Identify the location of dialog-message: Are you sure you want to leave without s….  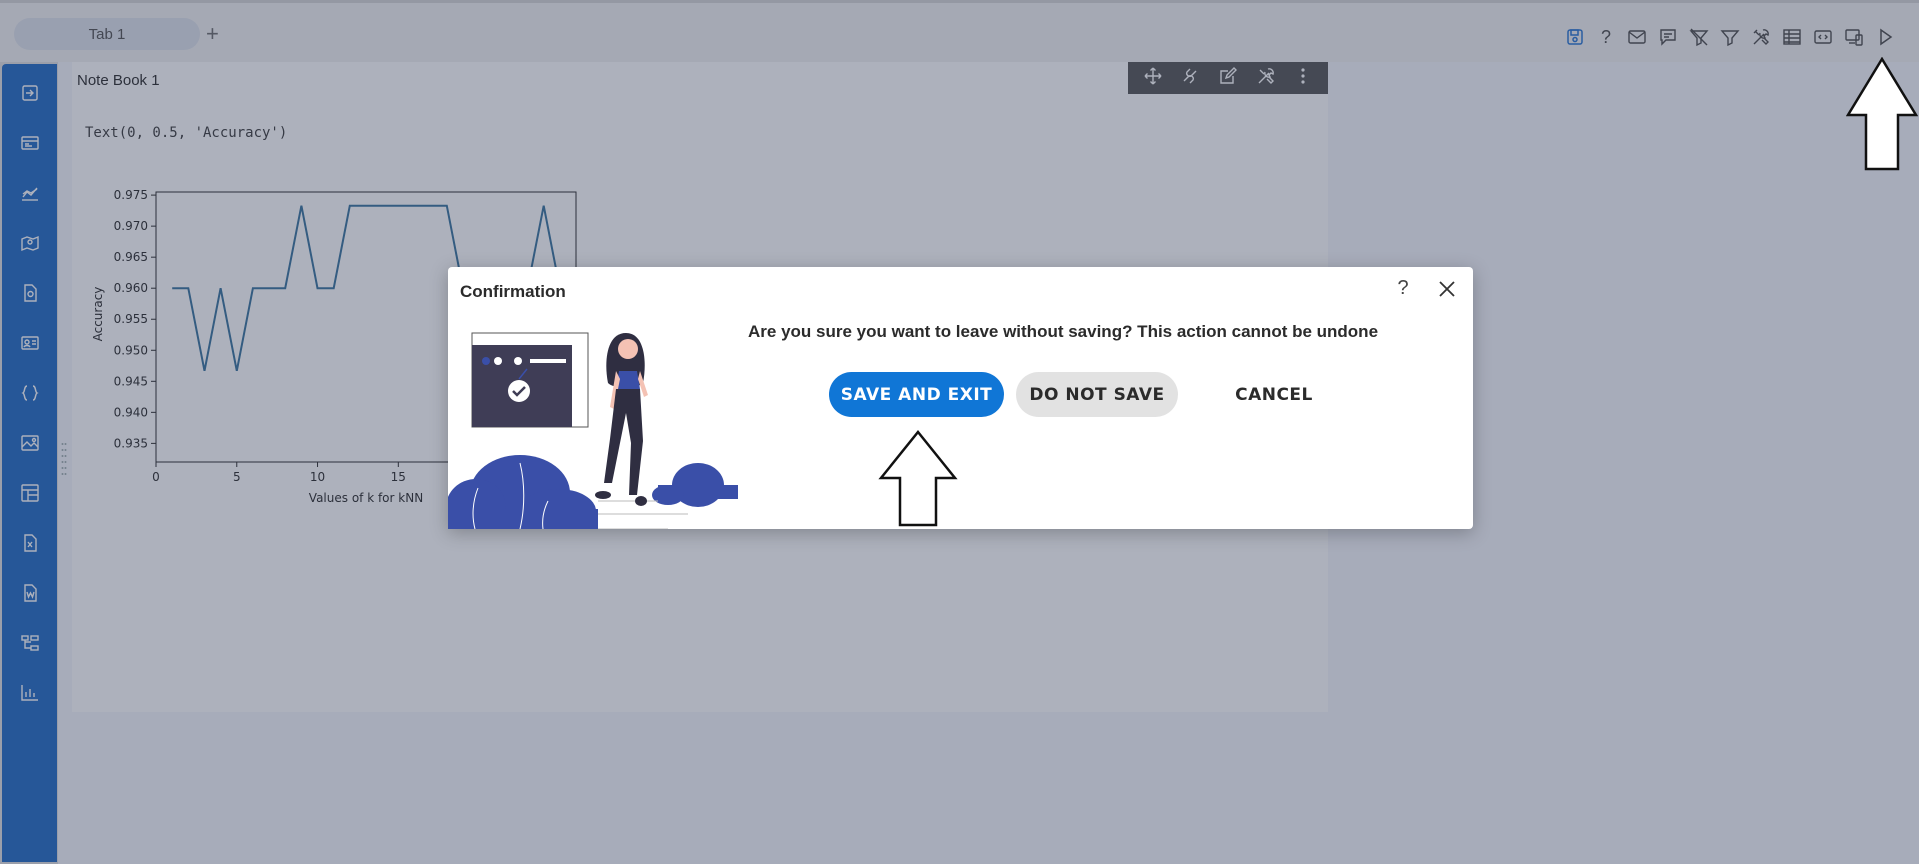
(1063, 331).